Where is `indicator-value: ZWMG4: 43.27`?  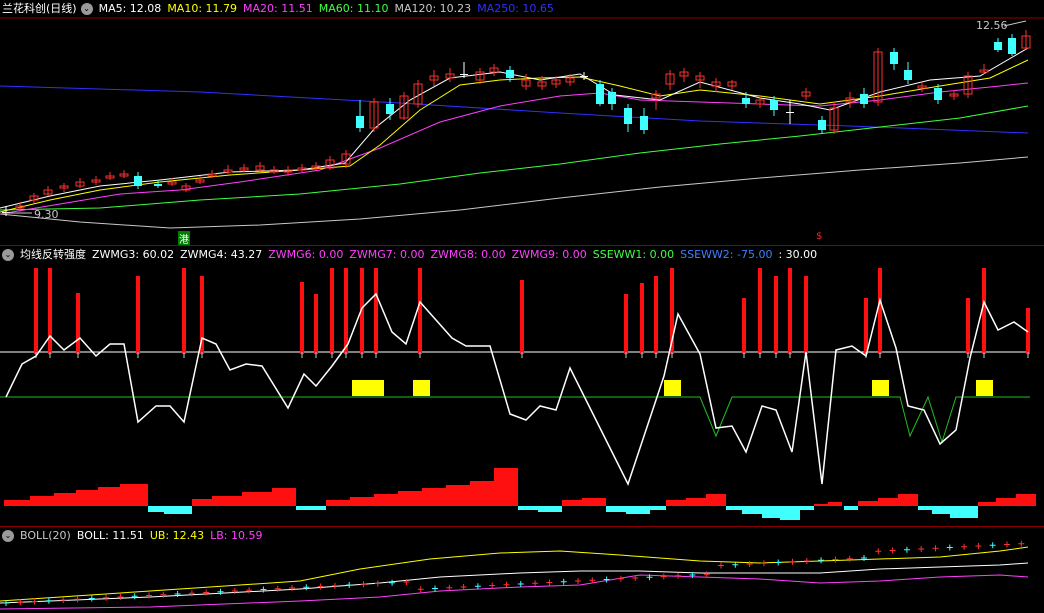 indicator-value: ZWMG4: 43.27 is located at coordinates (221, 254).